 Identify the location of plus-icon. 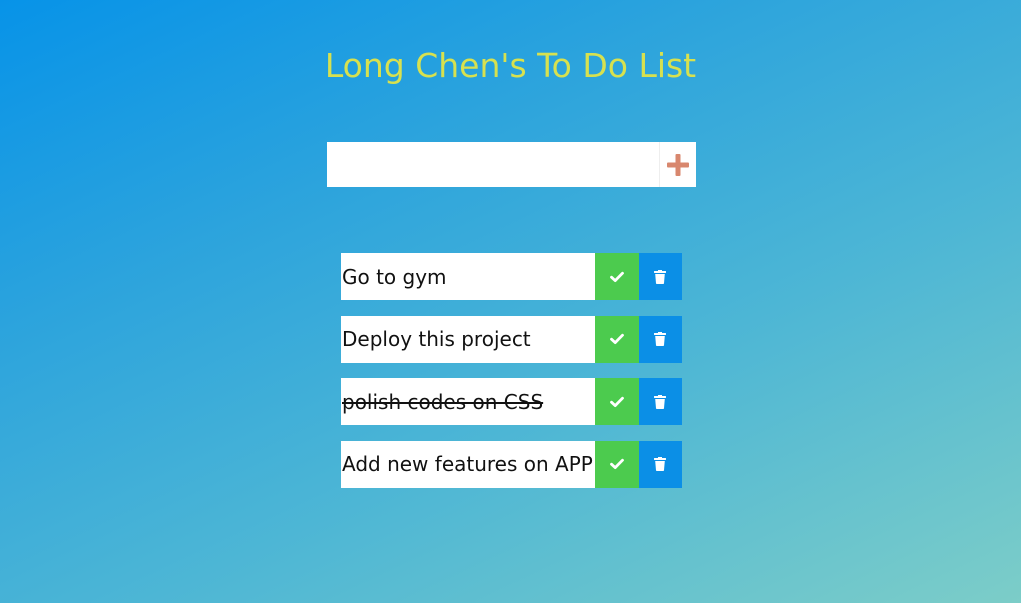
(678, 164).